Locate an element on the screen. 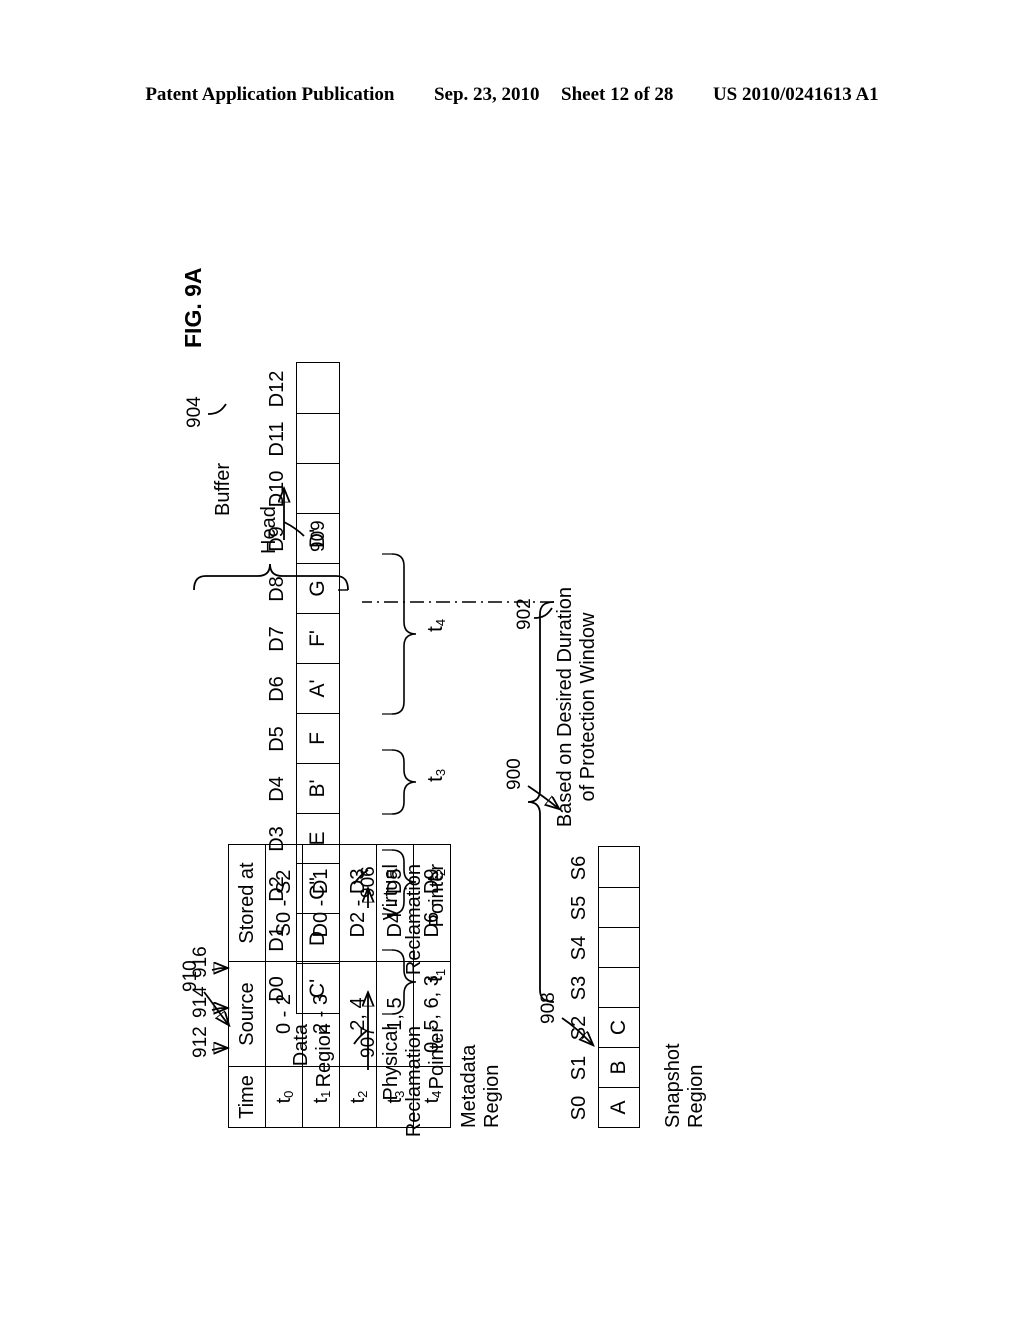 This screenshot has width=1024, height=1320. protection-window-brace is located at coordinates (541, 802).